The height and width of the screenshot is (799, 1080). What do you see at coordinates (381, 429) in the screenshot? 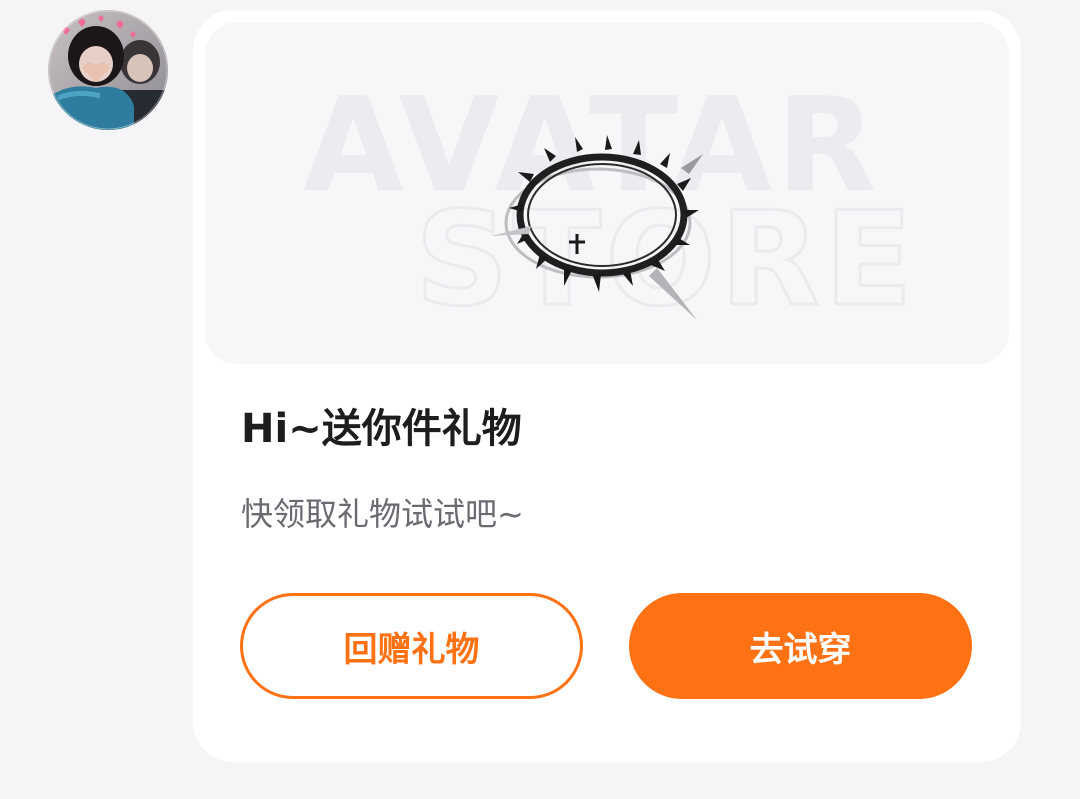
I see `gift-title: Hi~送你件礼物` at bounding box center [381, 429].